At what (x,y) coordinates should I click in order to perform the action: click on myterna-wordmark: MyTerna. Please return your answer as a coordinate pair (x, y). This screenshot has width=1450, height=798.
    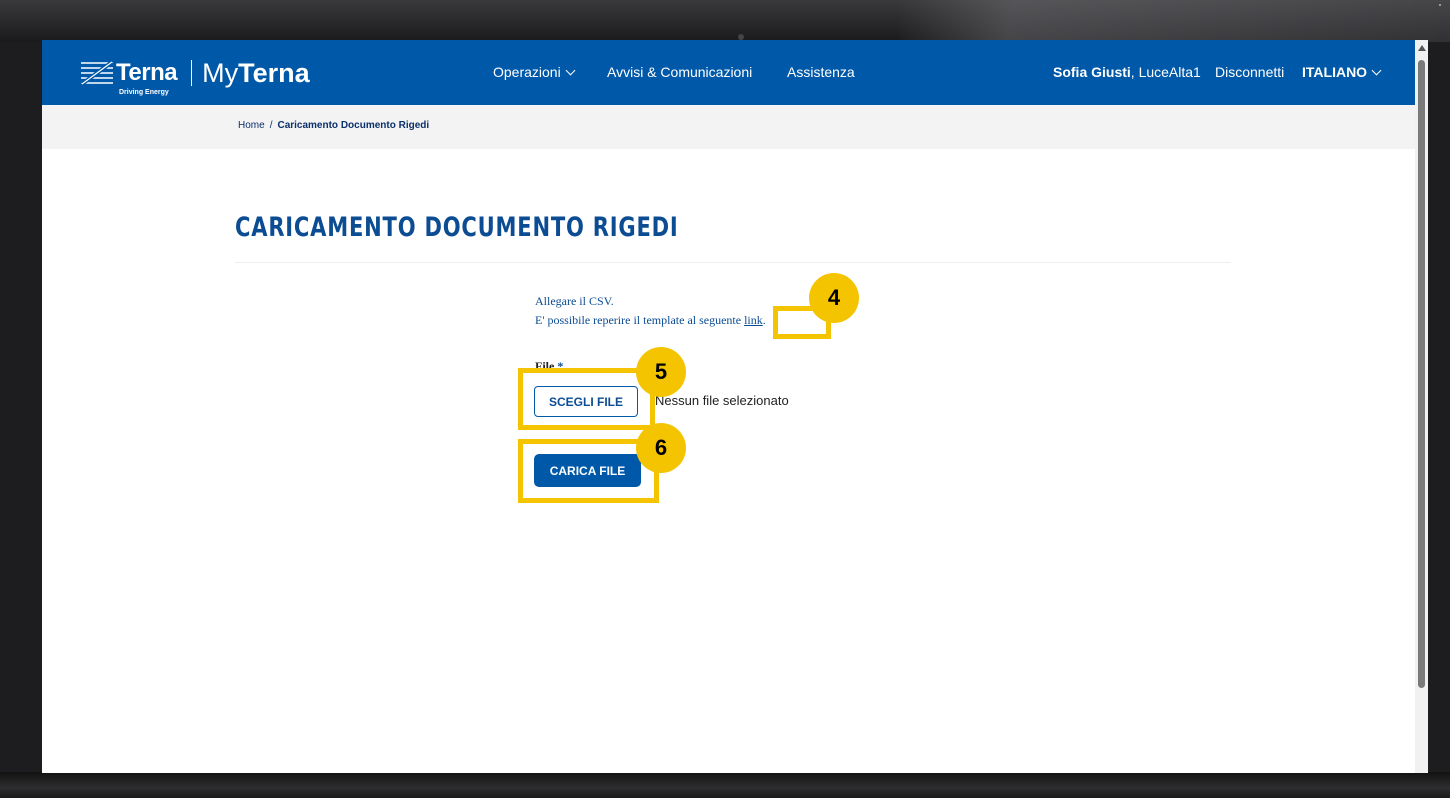
    Looking at the image, I should click on (256, 73).